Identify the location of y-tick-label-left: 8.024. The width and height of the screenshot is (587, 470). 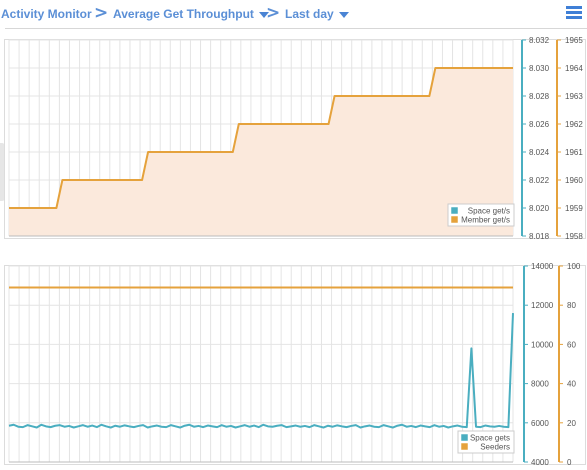
(539, 152).